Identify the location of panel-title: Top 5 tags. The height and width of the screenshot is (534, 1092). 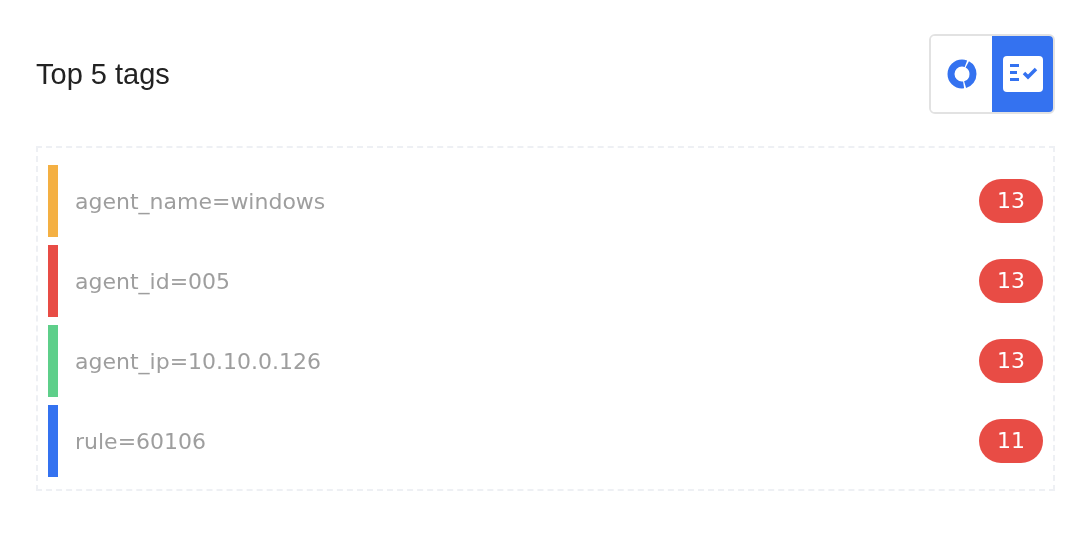
(103, 74).